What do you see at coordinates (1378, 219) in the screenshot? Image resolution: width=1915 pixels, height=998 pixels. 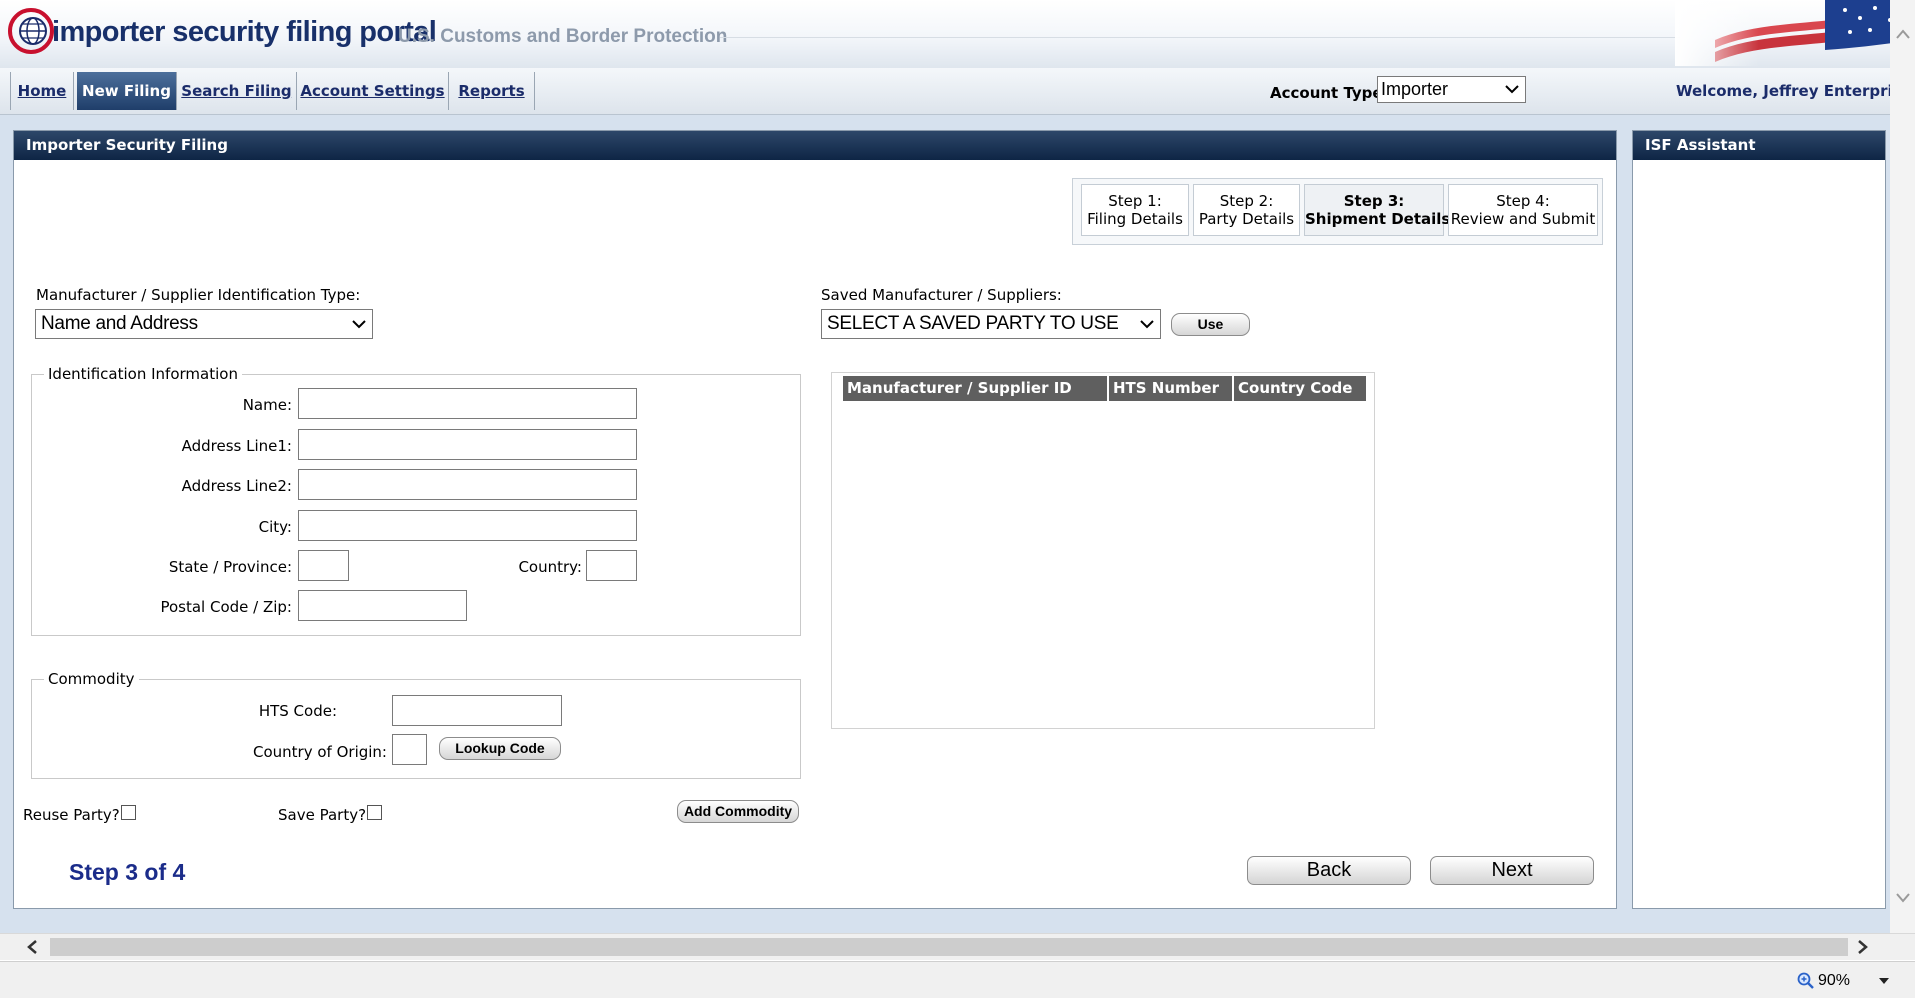 I see `step-3-label: Shipment Details` at bounding box center [1378, 219].